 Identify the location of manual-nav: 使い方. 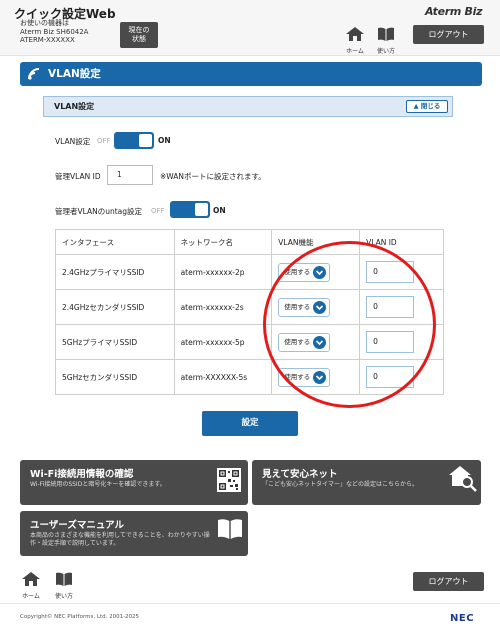
(386, 40).